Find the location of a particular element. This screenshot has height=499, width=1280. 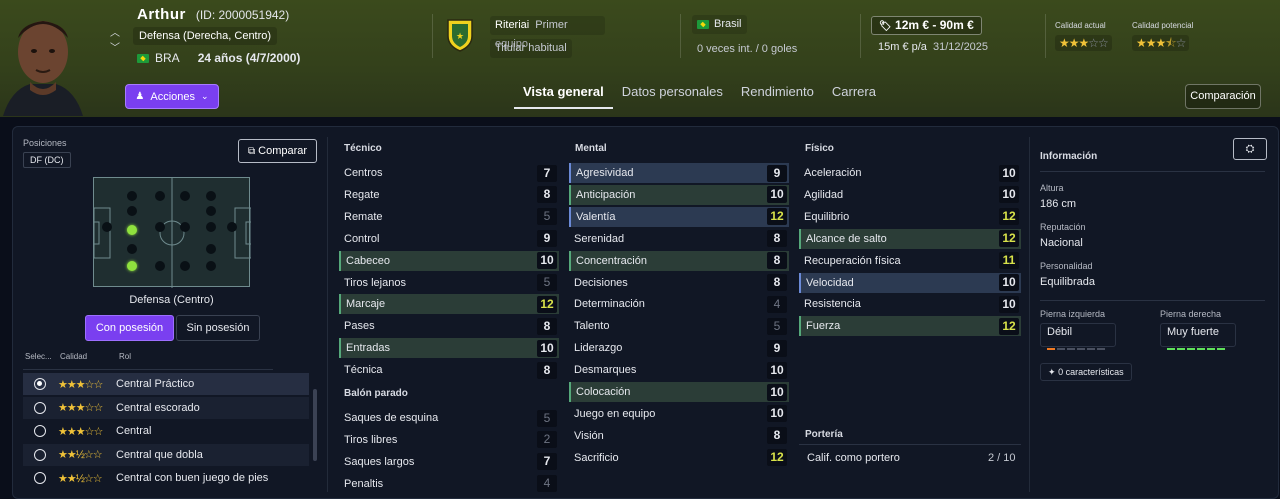

attribute-row: Resistencia 10 is located at coordinates (910, 304).